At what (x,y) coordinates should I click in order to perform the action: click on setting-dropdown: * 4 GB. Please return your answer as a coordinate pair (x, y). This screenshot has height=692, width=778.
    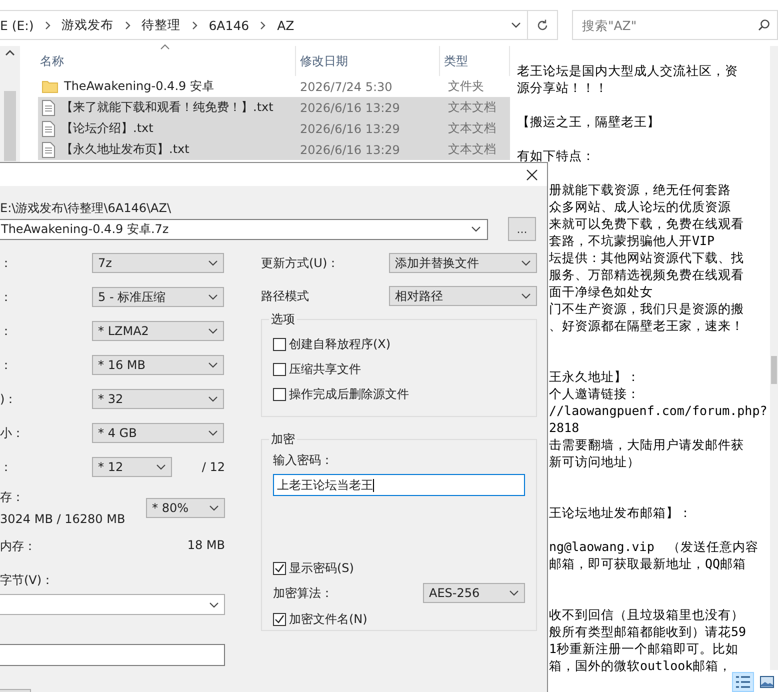
    Looking at the image, I should click on (158, 433).